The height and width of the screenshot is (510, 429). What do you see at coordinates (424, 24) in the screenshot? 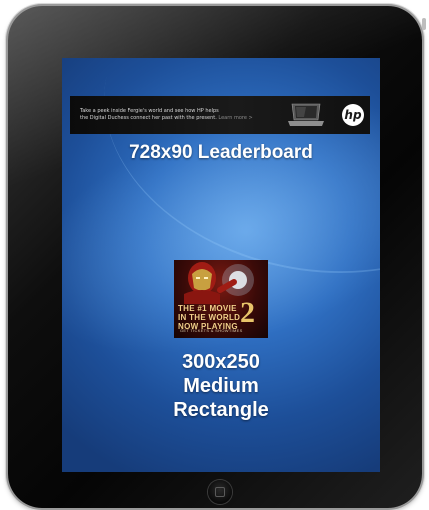
I see `sleep-button` at bounding box center [424, 24].